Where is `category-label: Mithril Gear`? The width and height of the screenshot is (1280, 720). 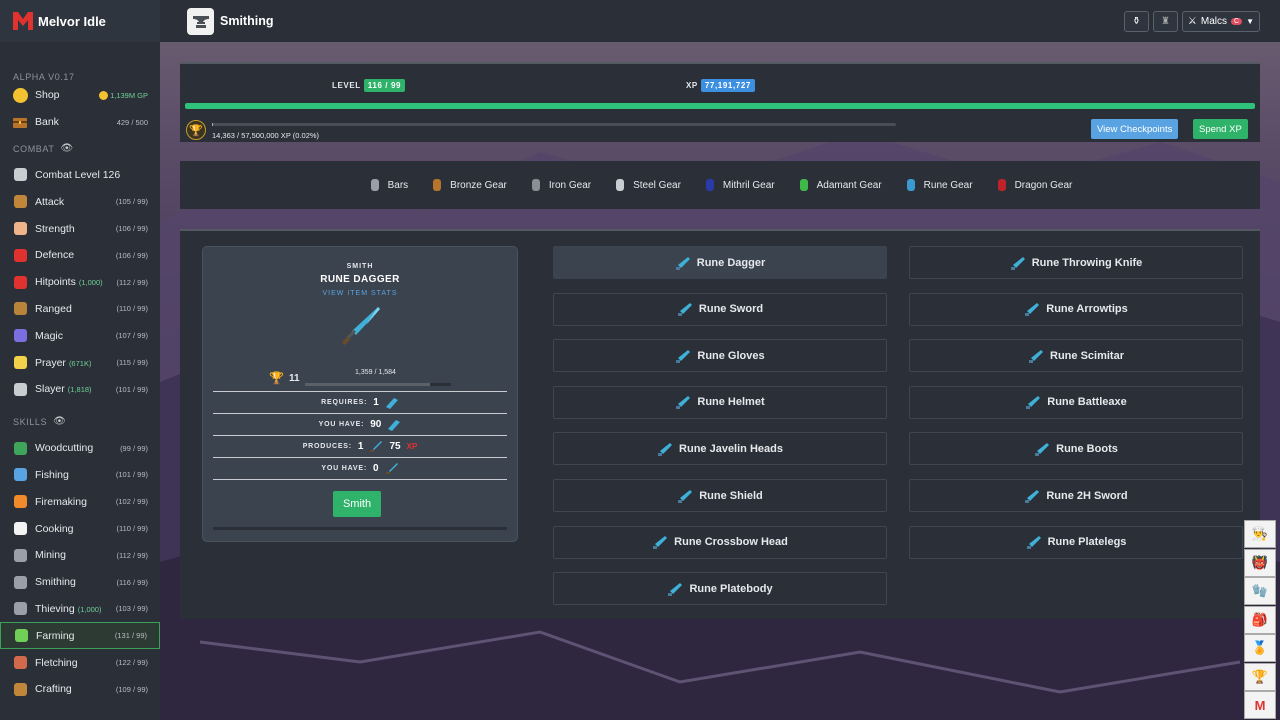
category-label: Mithril Gear is located at coordinates (748, 185).